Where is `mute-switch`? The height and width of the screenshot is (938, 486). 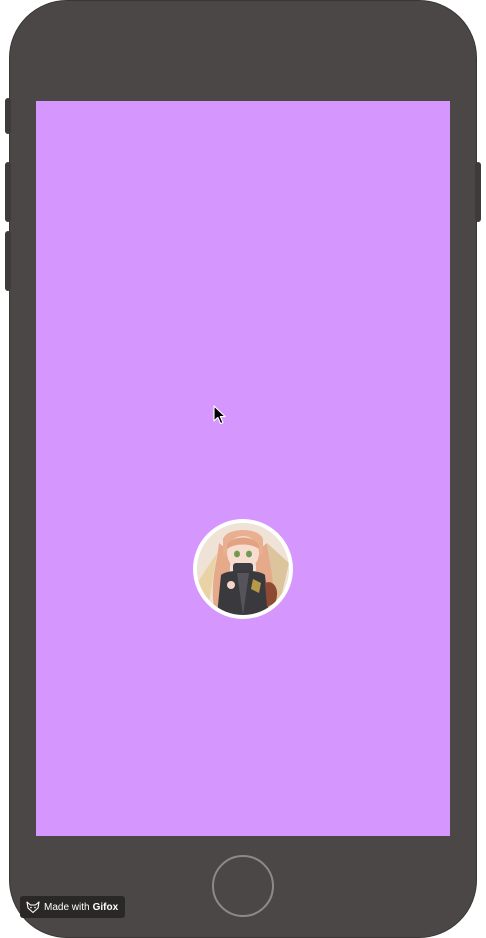
mute-switch is located at coordinates (8, 116).